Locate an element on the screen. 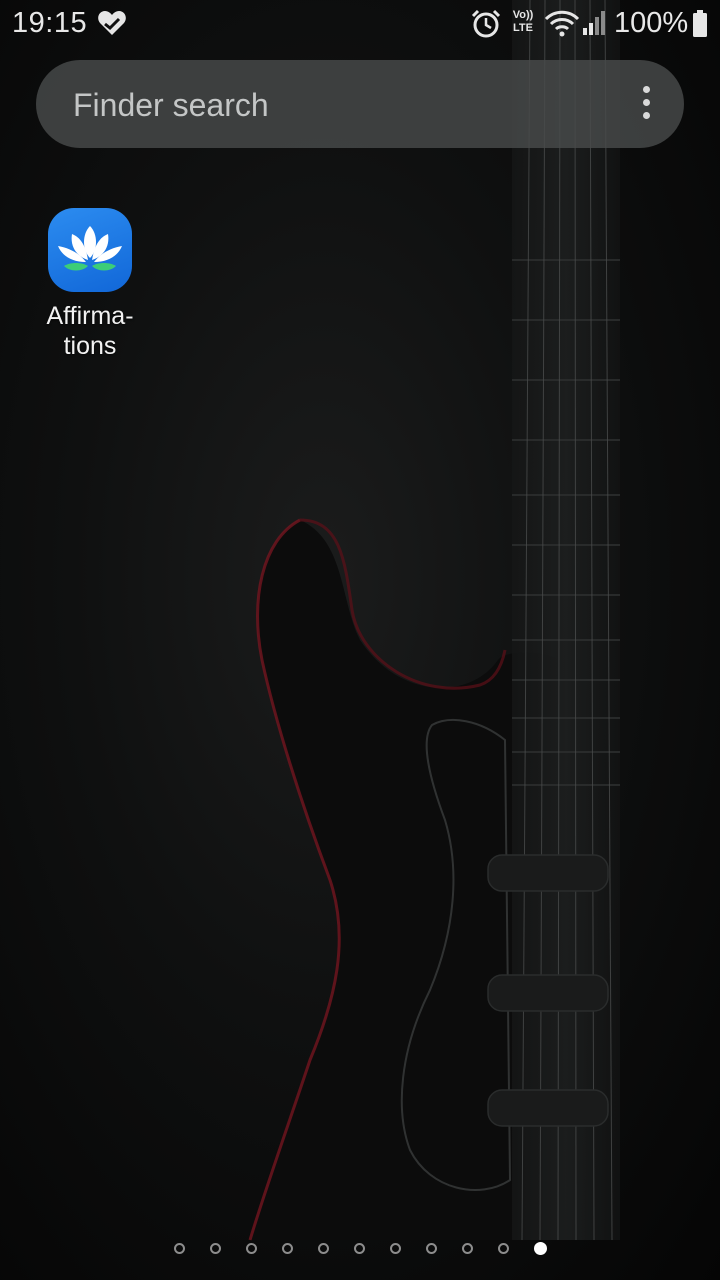 Image resolution: width=720 pixels, height=1280 pixels. affirmations-app-icon is located at coordinates (90, 250).